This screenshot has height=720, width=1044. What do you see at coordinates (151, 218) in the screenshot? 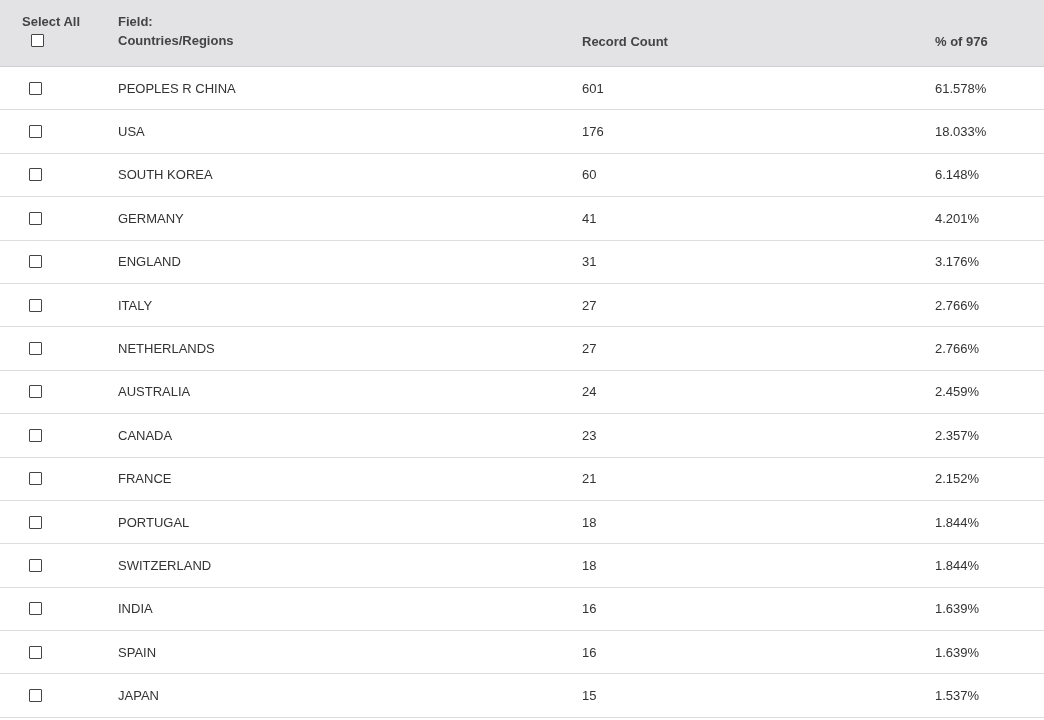
I see `country-cell-text: GERMANY` at bounding box center [151, 218].